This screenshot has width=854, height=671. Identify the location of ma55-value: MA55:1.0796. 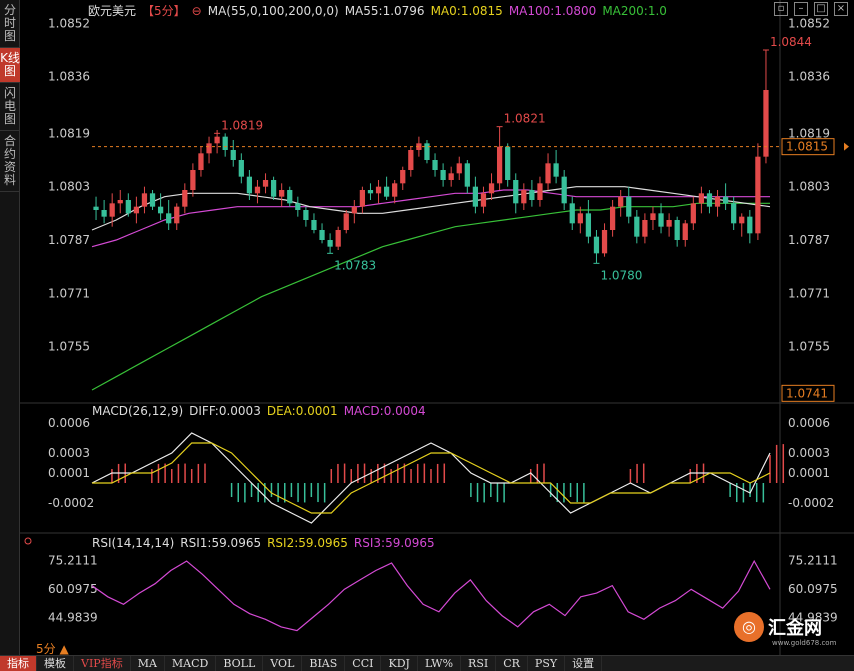
(384, 10).